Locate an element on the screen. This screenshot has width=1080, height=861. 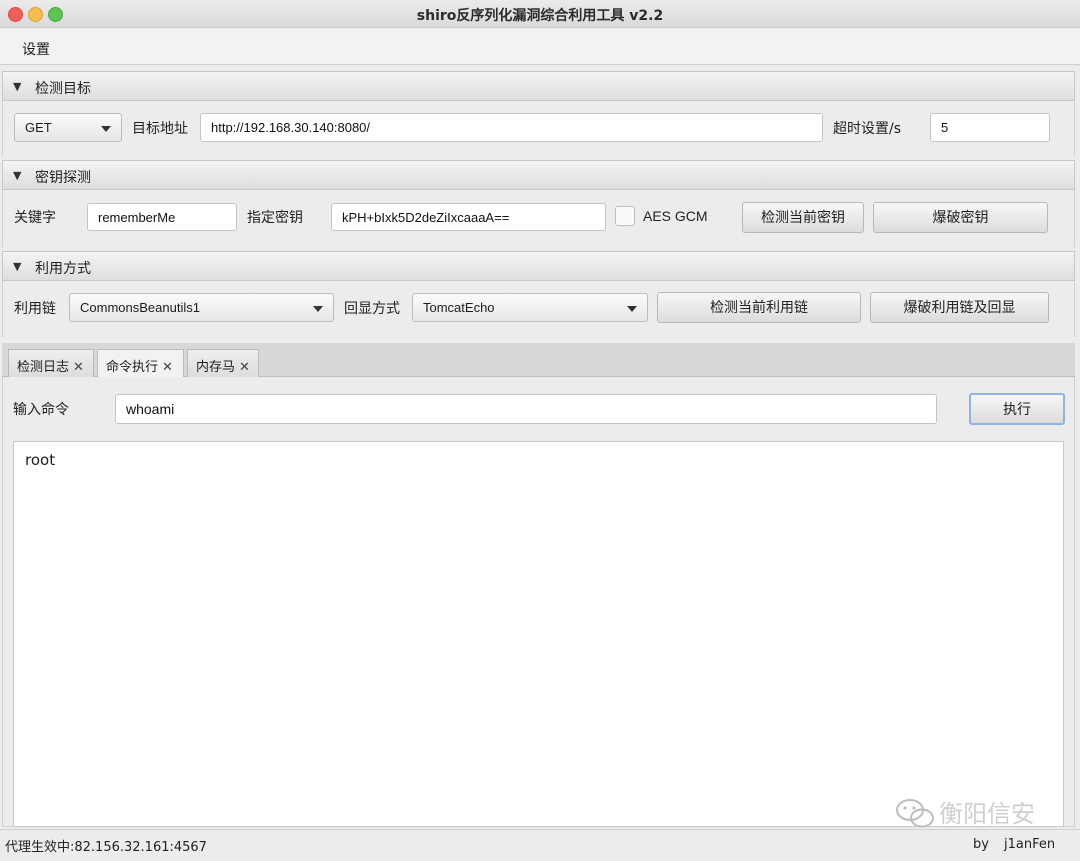
section-title-exploit: 利用方式 is located at coordinates (63, 269).